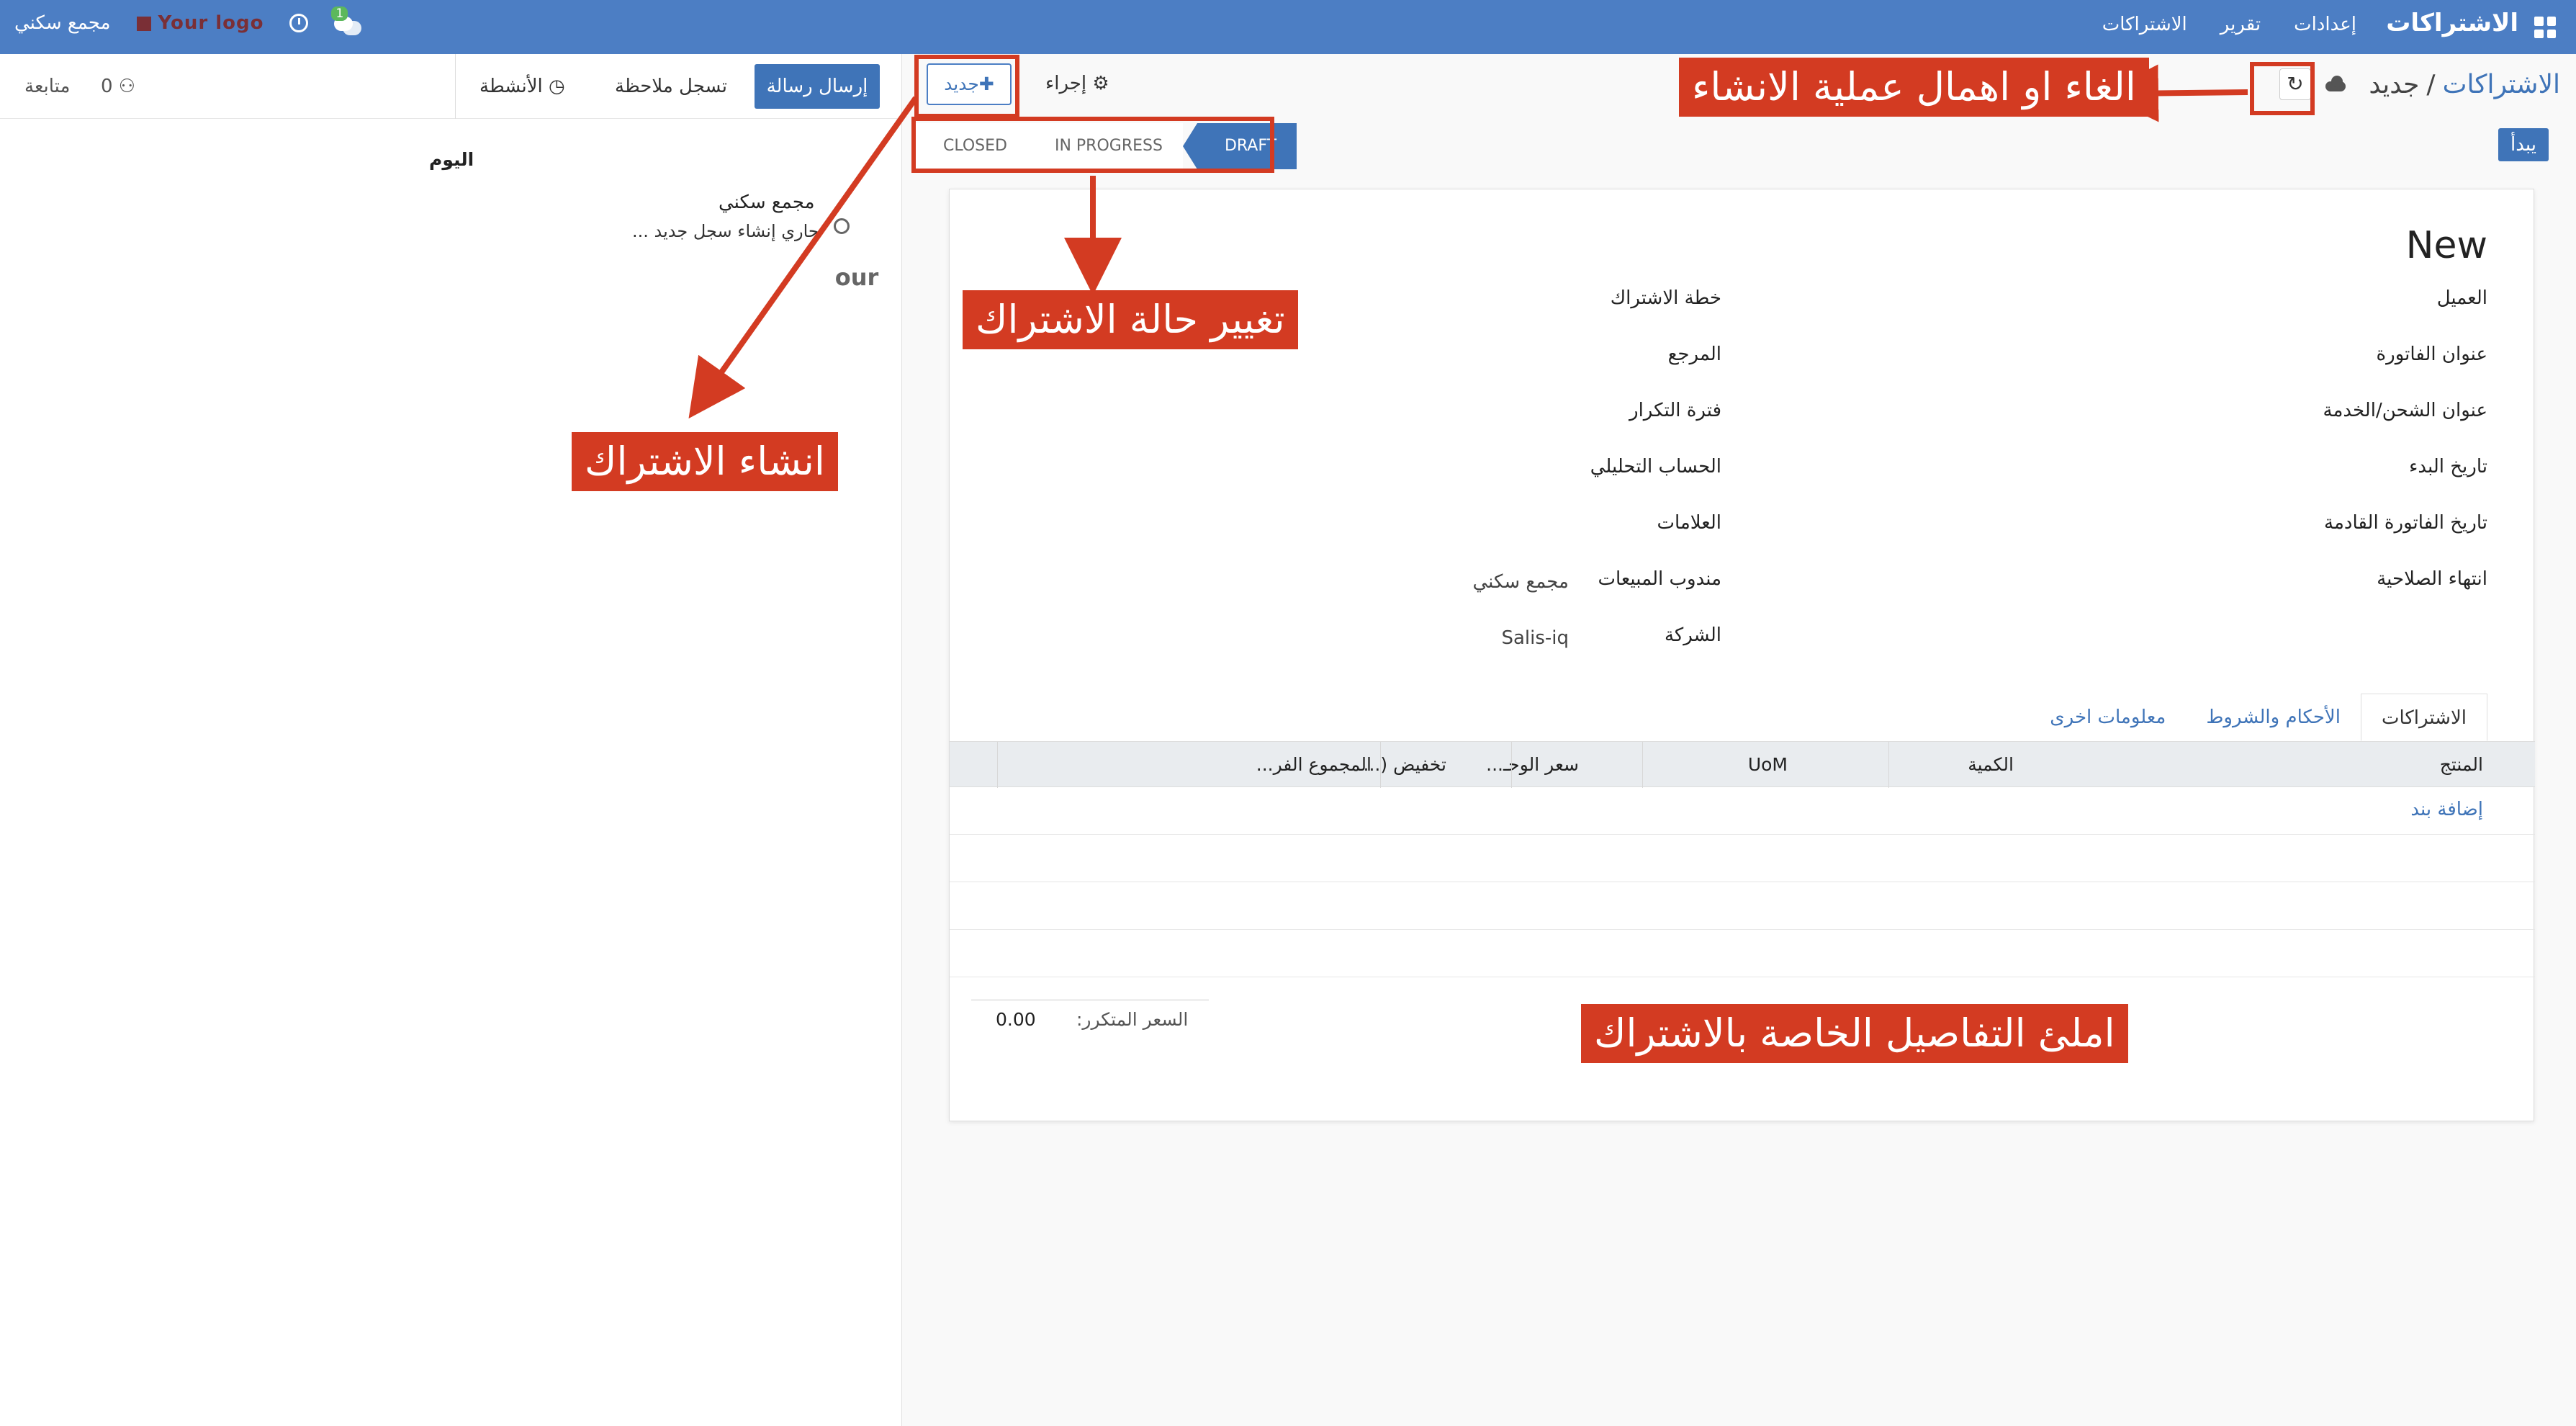 This screenshot has width=2576, height=1426. Describe the element at coordinates (1914, 87) in the screenshot. I see `annotation-discard: الغاء او اهمال عملية الانشاء` at that location.